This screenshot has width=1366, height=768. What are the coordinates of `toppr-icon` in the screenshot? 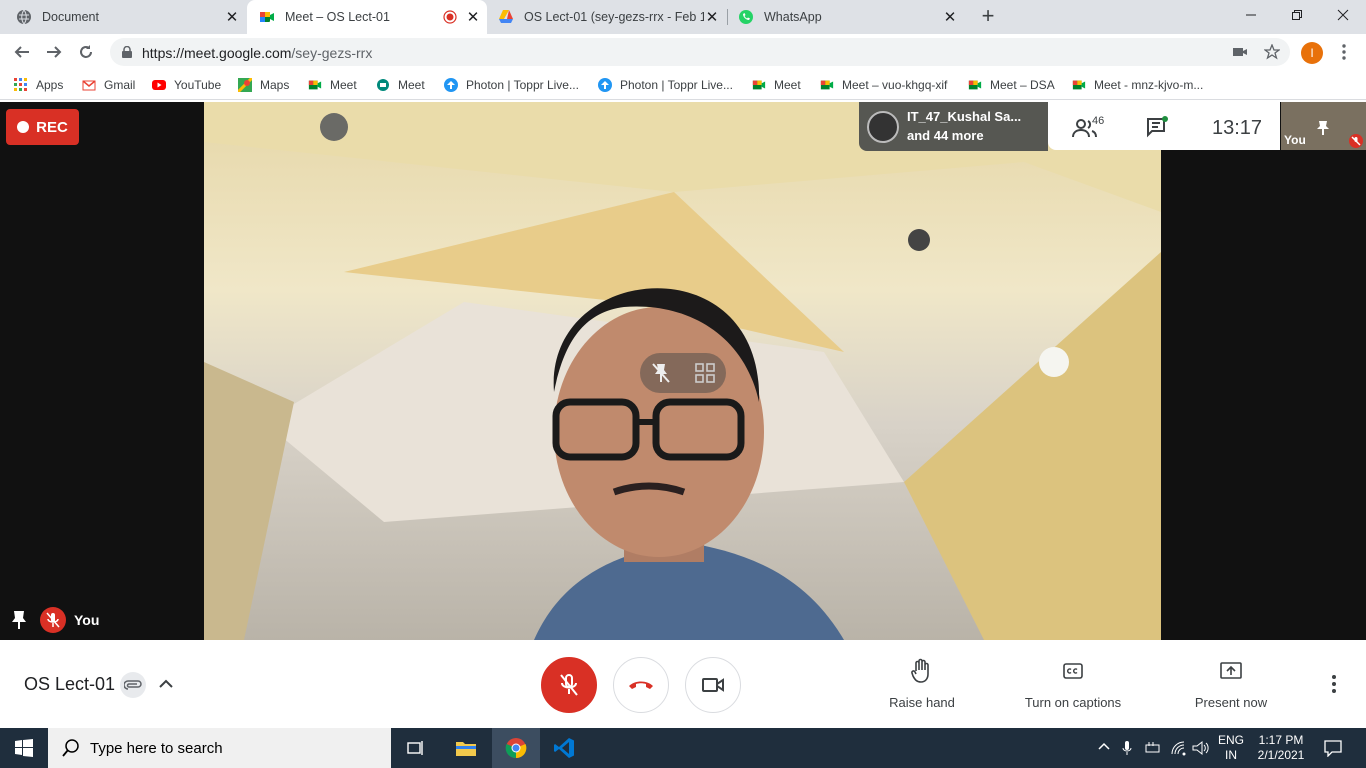 It's located at (451, 85).